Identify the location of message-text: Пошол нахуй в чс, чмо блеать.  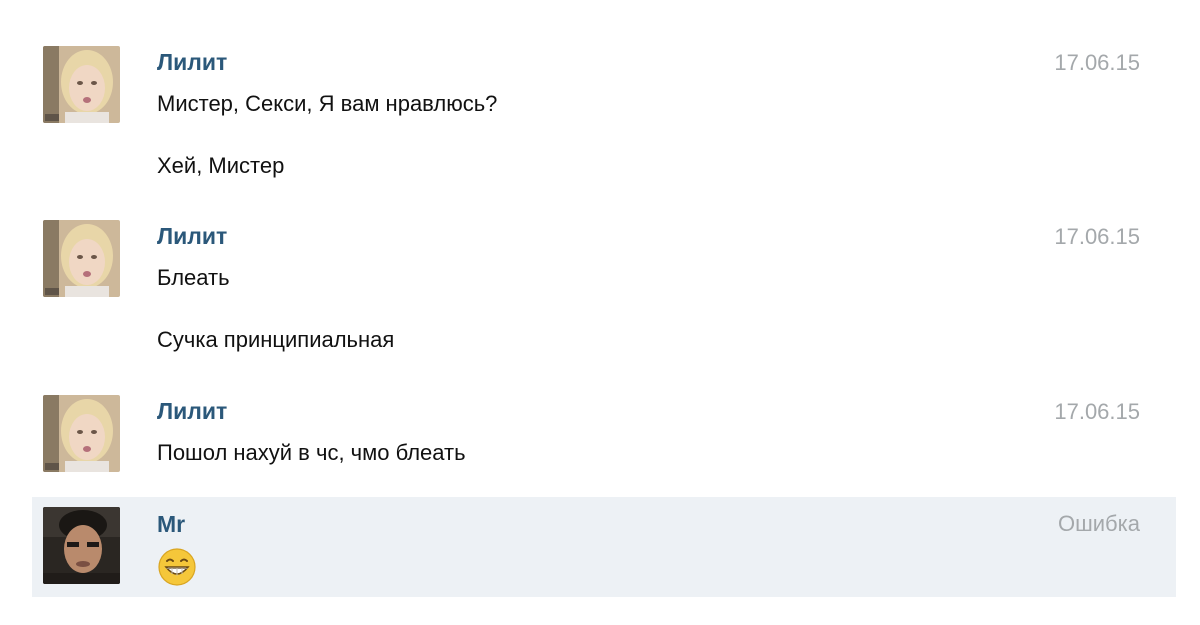
(311, 452).